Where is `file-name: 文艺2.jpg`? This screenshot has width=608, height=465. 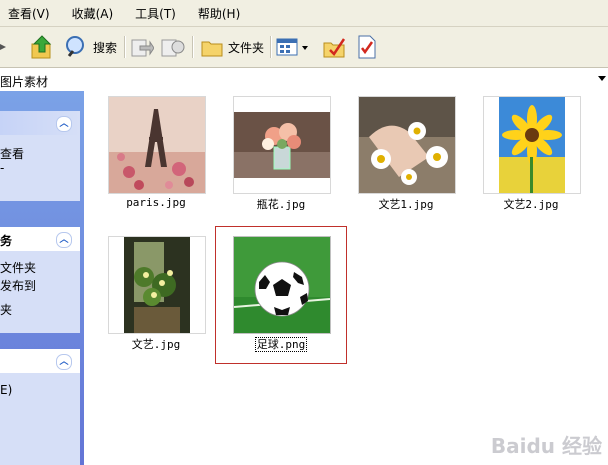
file-name: 文艺2.jpg is located at coordinates (531, 204).